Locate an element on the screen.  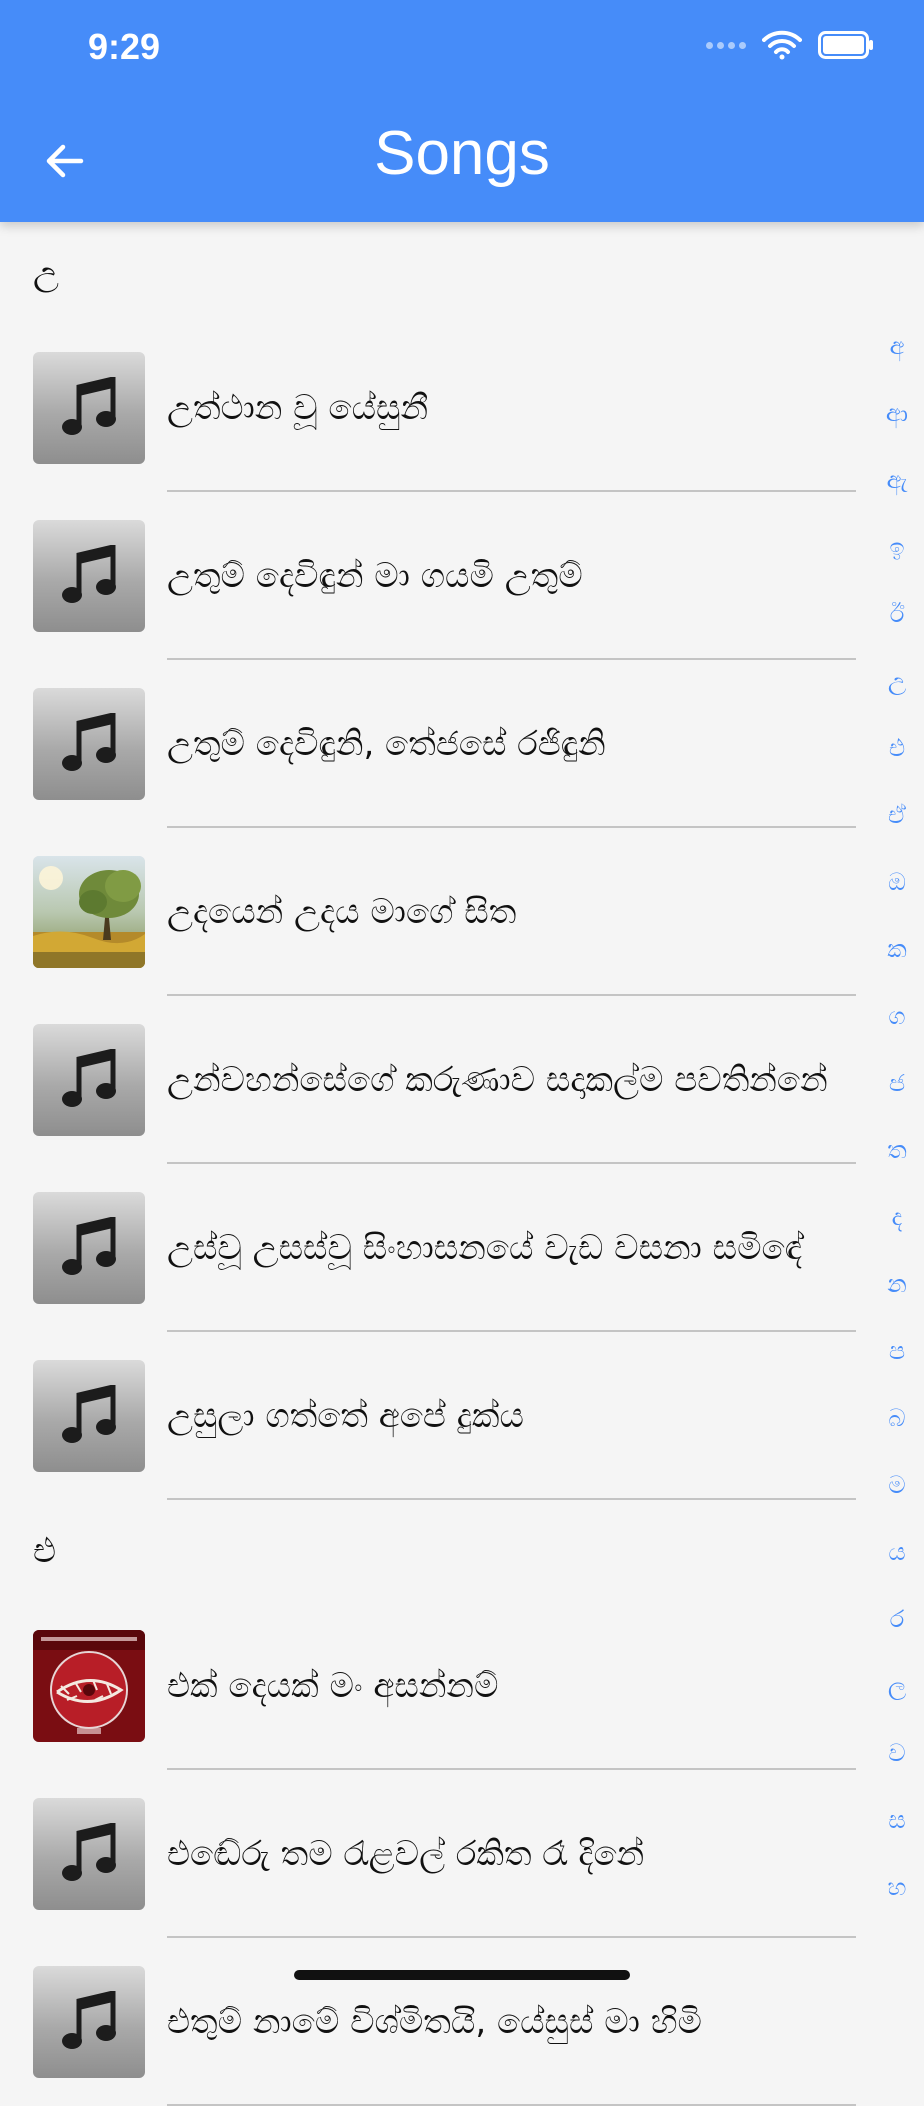
song-row: එඬේරු තම රැළවල් රකිත රෑ දිනේ is located at coordinates (430, 1854).